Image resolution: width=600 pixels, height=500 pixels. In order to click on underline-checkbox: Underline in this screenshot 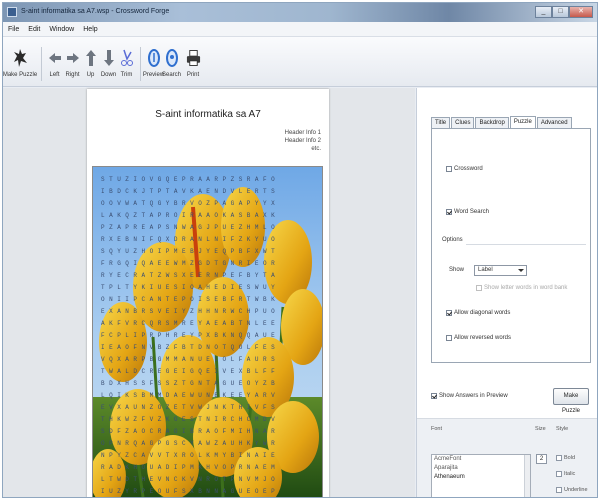, I will do `click(572, 490)`.